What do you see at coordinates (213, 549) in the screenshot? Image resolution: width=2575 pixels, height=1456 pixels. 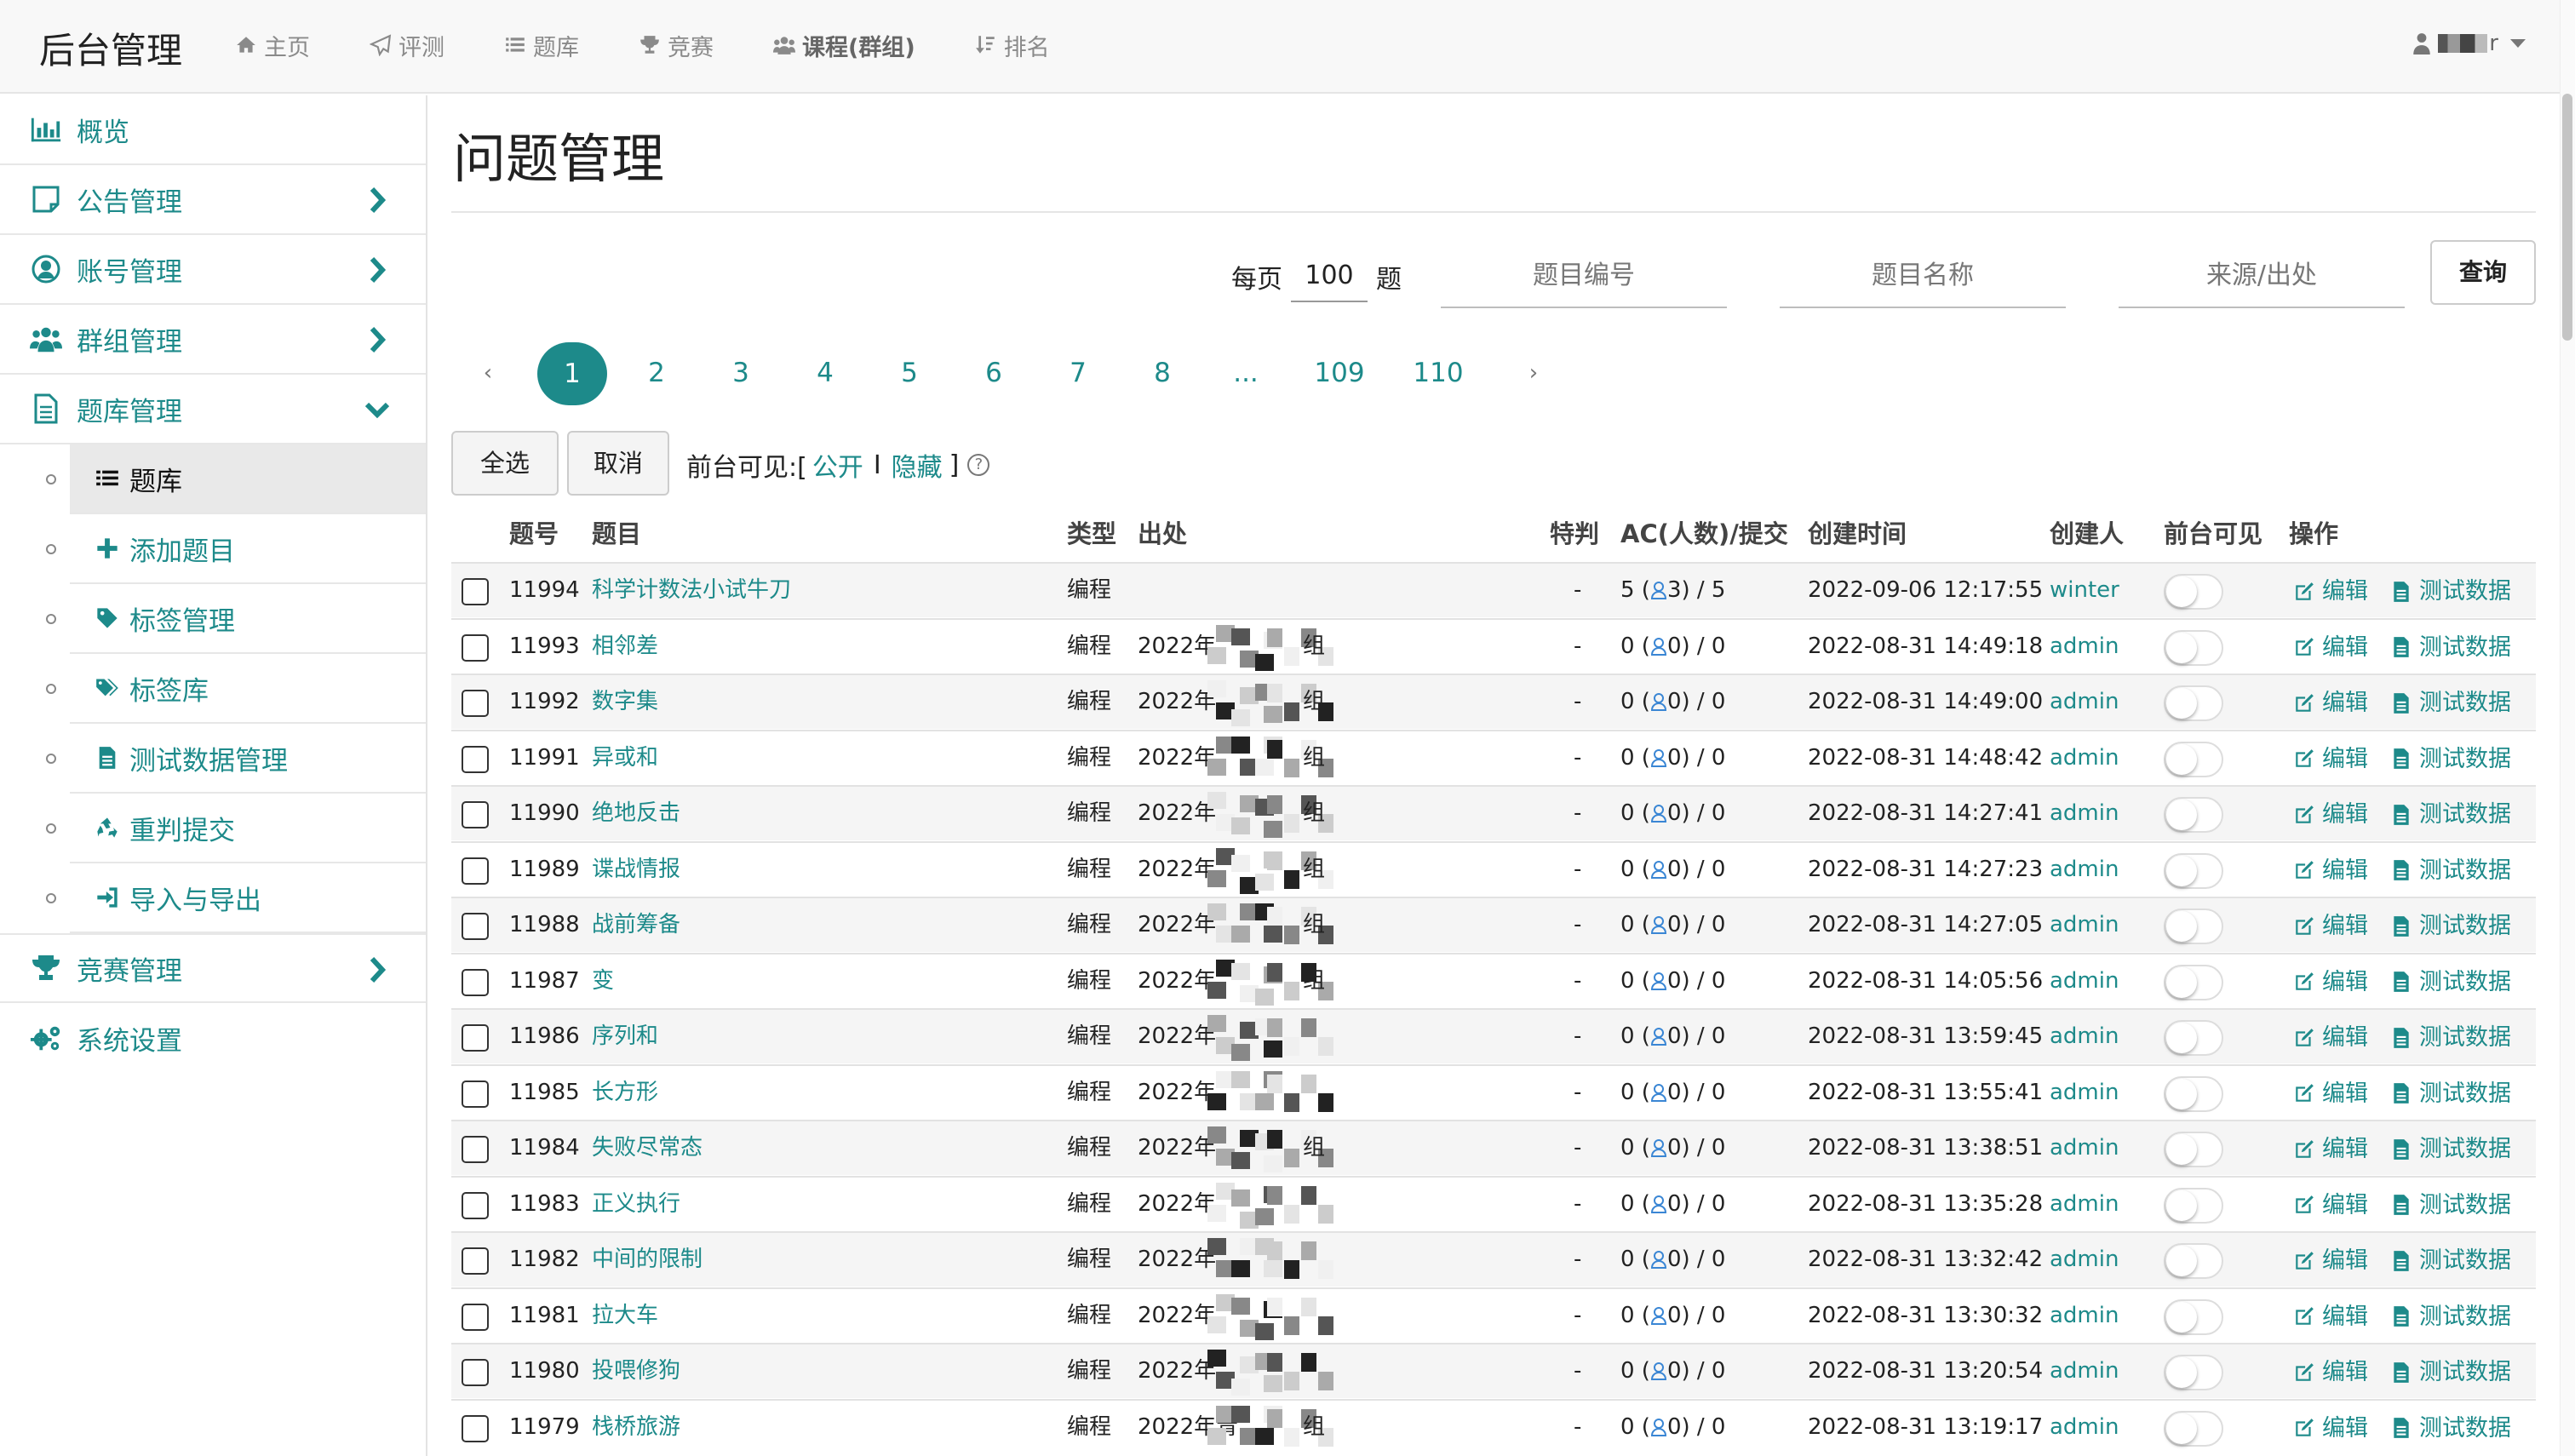 I see `sidebar-subitem-add-problem: 添加题目` at bounding box center [213, 549].